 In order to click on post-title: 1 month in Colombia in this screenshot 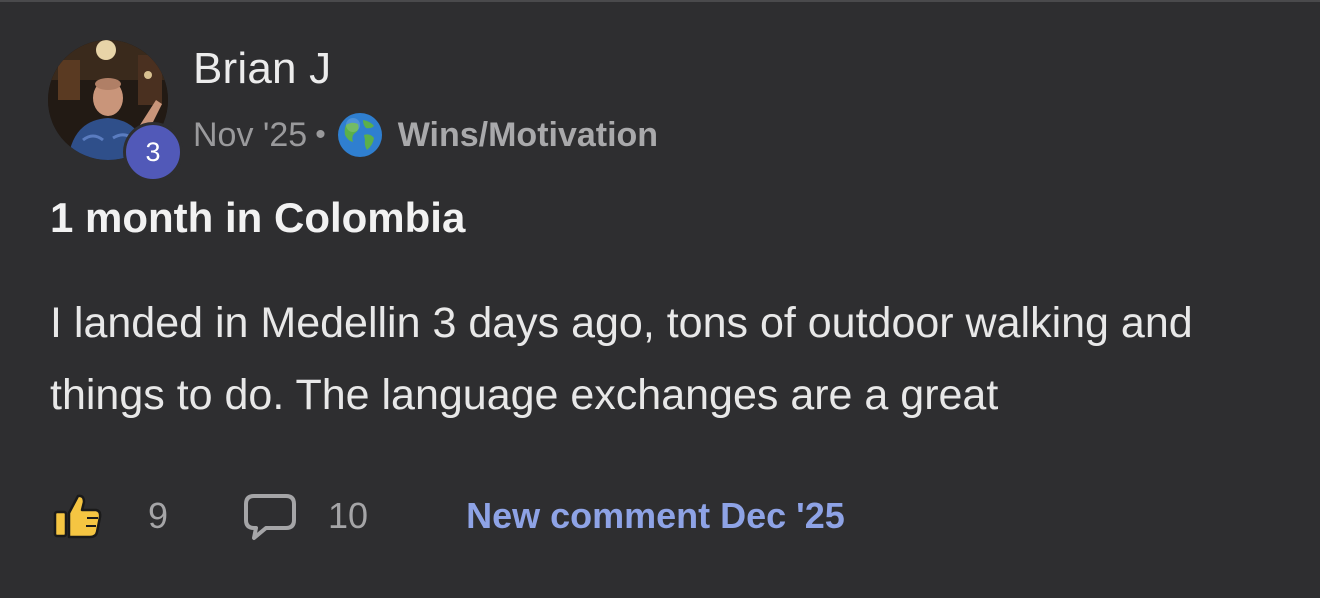, I will do `click(257, 218)`.